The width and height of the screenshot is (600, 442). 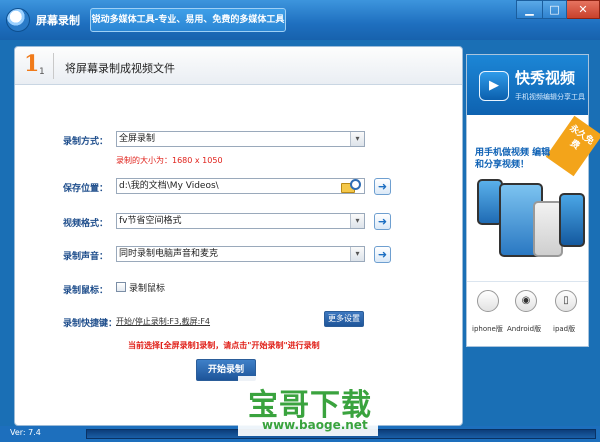 What do you see at coordinates (513, 159) in the screenshot?
I see `promo-text: 用手机做视频 编辑和分享视频！` at bounding box center [513, 159].